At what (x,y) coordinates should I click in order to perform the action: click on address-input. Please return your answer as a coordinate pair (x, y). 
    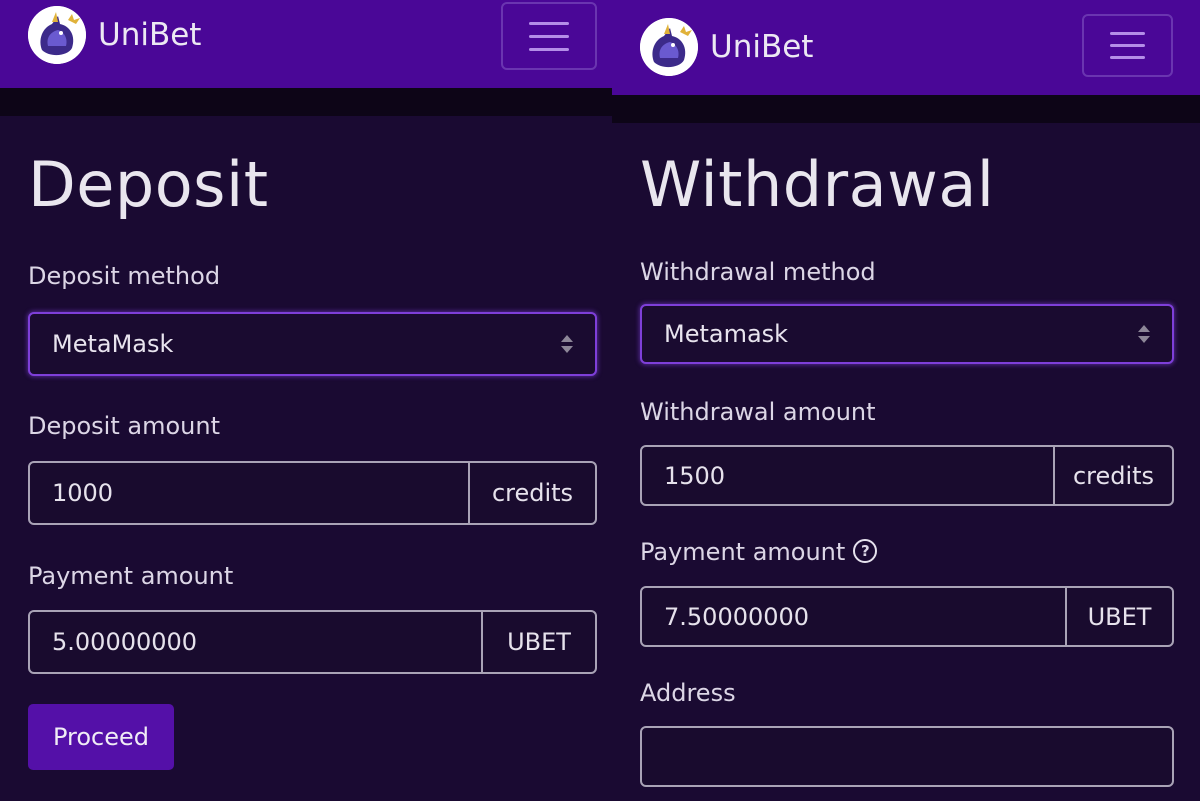
    Looking at the image, I should click on (907, 756).